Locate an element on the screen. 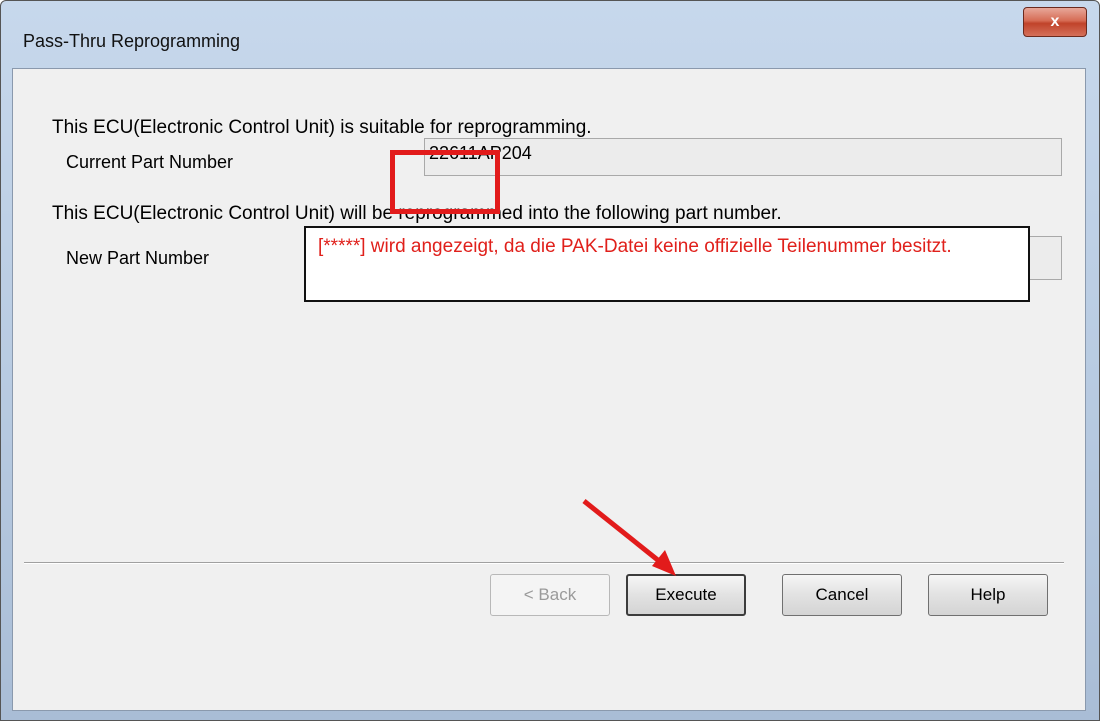 This screenshot has height=725, width=1104. separator-line is located at coordinates (544, 563).